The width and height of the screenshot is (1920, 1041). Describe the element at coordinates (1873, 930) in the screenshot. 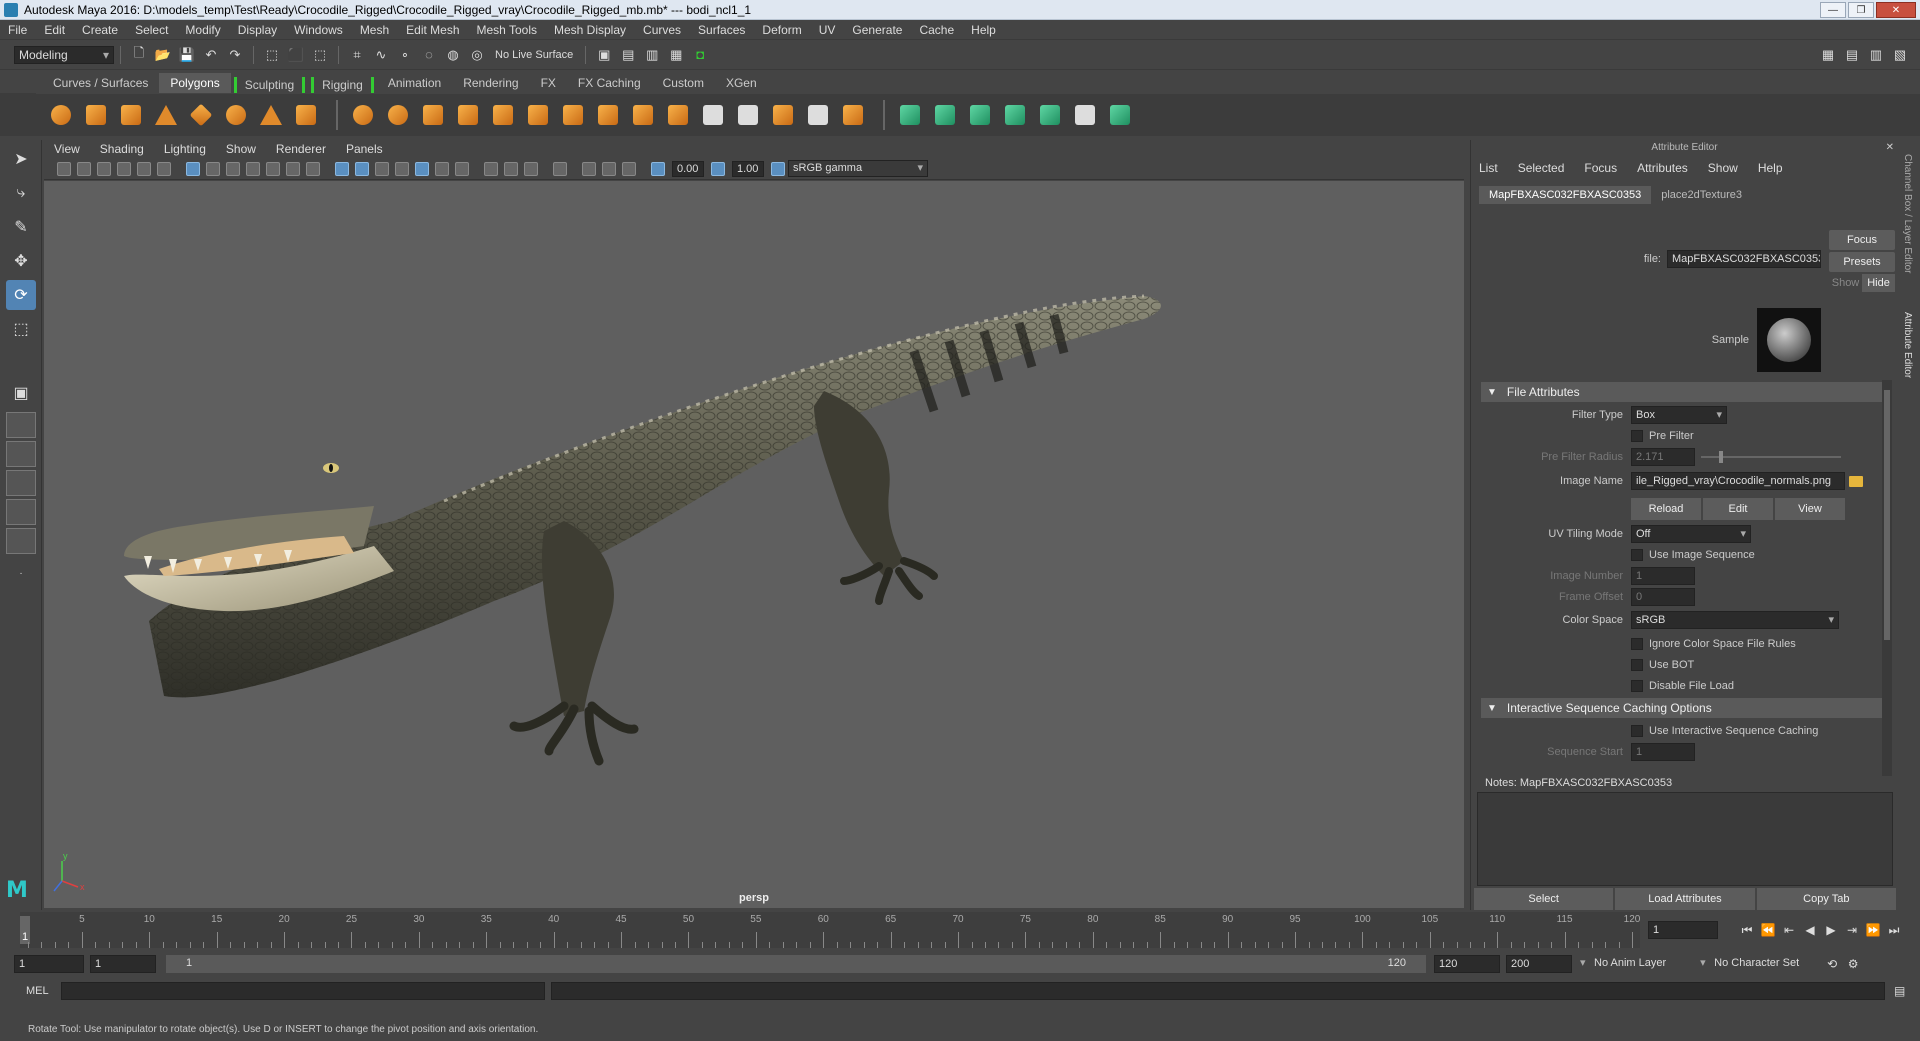

I see `step-forward-key-icon: ⏩` at that location.